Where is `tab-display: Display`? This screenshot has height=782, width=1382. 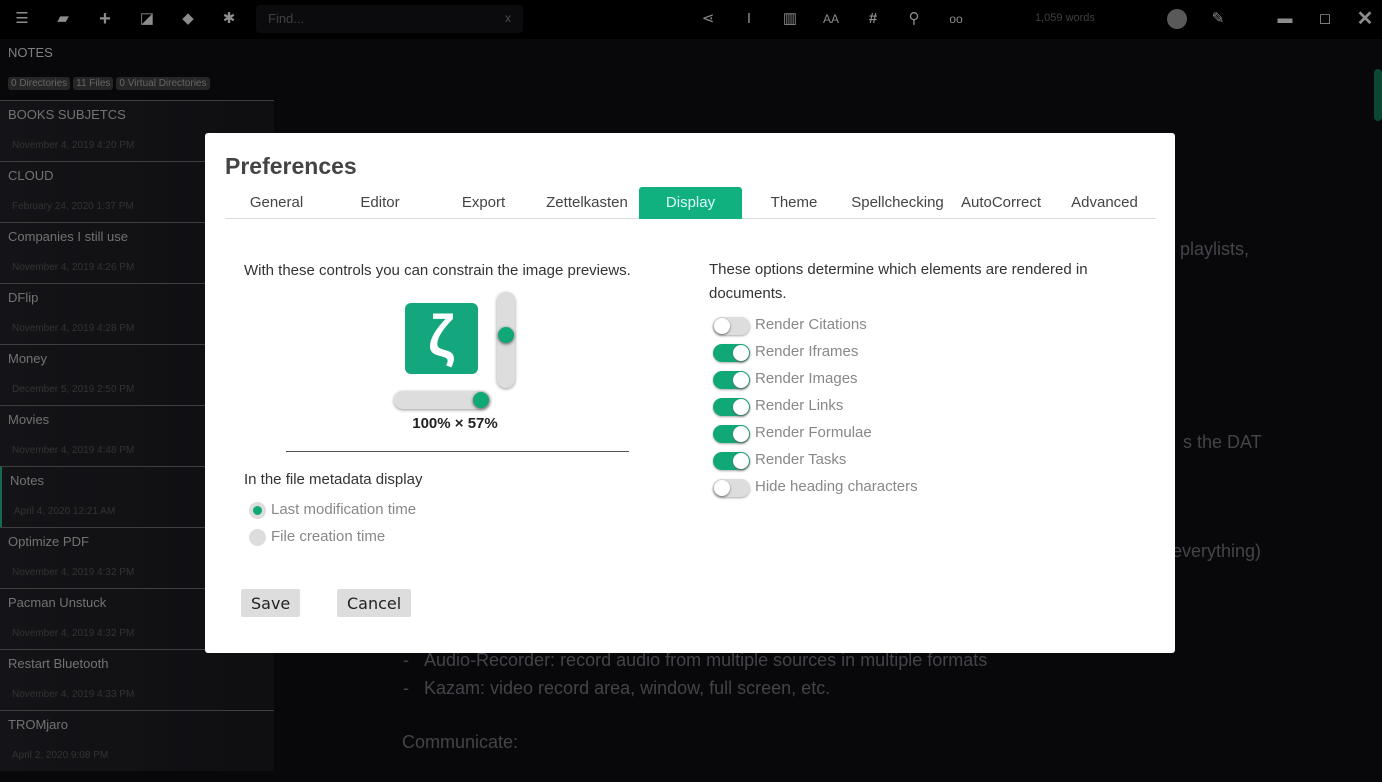 tab-display: Display is located at coordinates (690, 203).